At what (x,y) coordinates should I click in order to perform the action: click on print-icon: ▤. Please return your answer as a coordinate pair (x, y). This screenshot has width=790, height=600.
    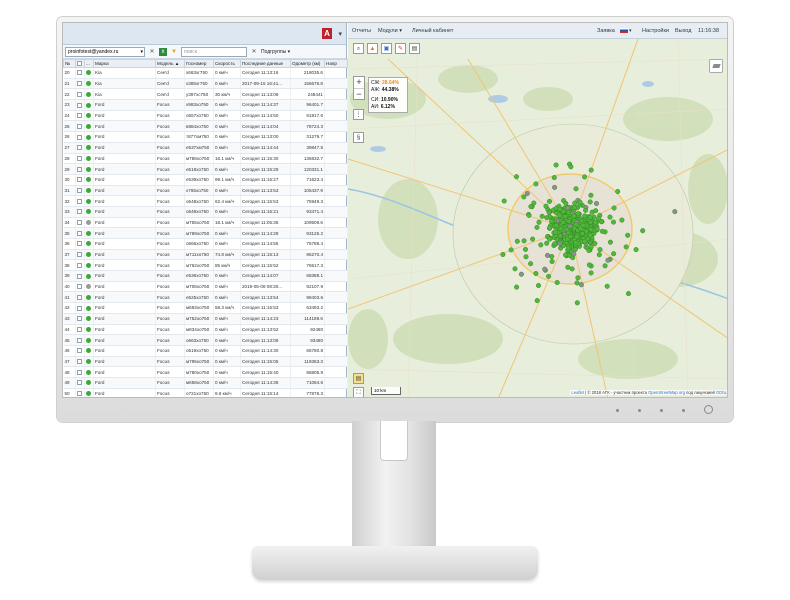
    Looking at the image, I should click on (414, 48).